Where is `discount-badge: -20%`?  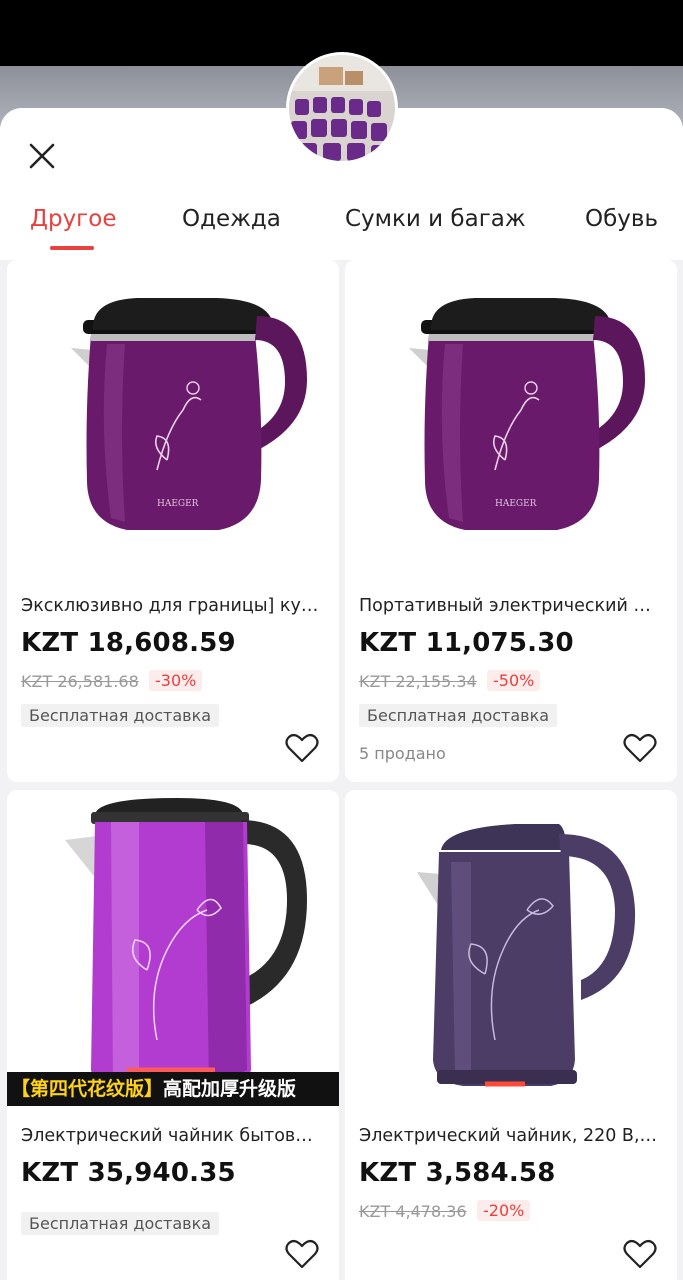
discount-badge: -20% is located at coordinates (504, 1210).